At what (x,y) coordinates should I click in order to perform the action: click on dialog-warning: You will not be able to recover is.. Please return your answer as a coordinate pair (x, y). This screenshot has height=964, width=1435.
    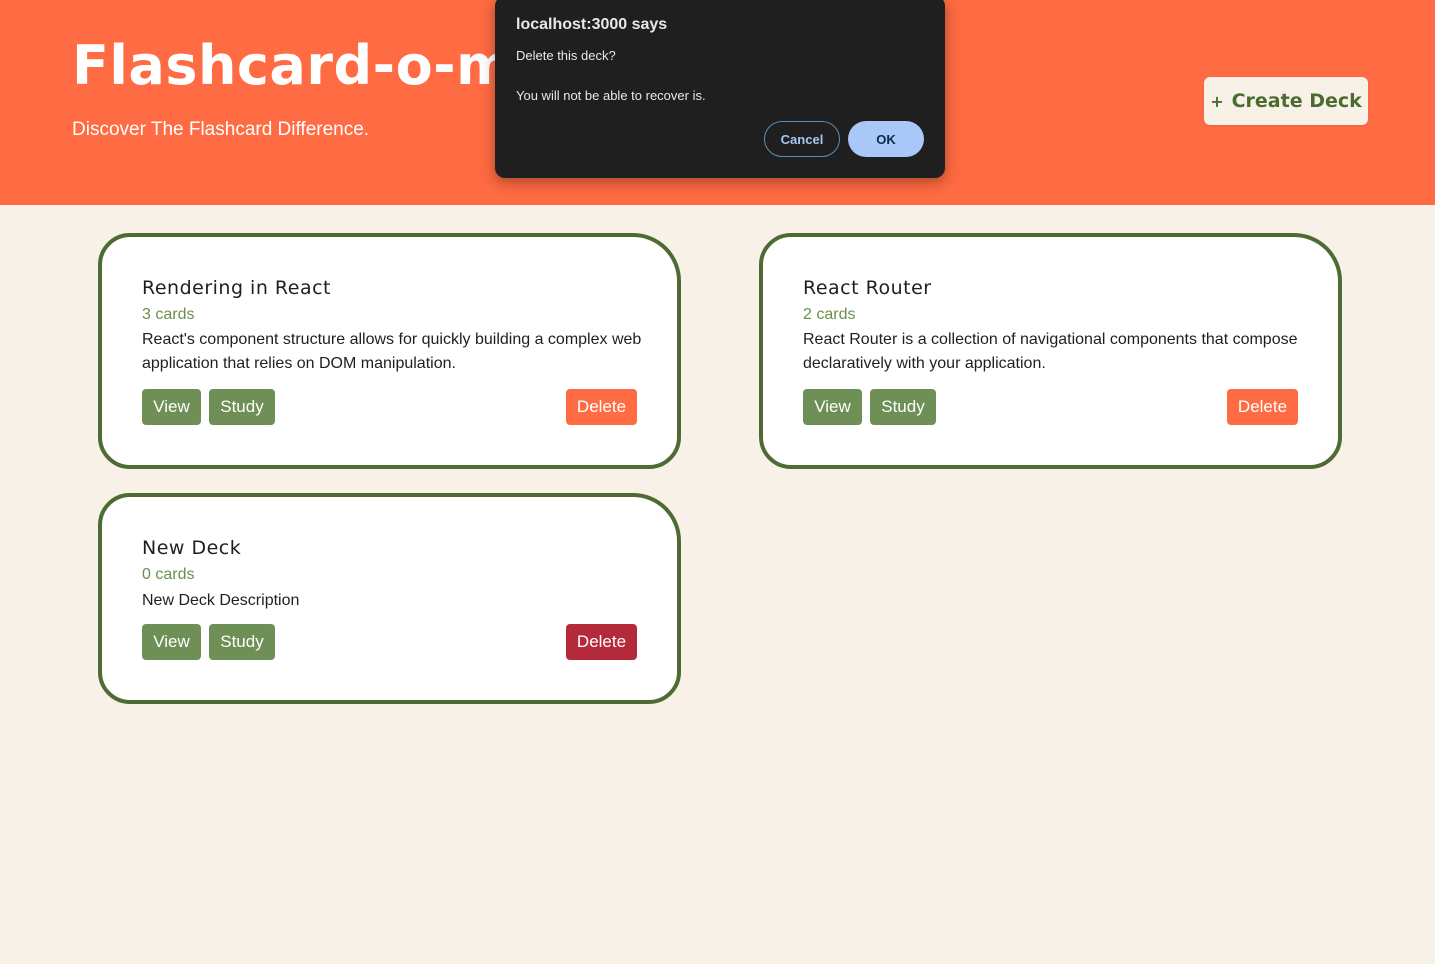
    Looking at the image, I should click on (611, 95).